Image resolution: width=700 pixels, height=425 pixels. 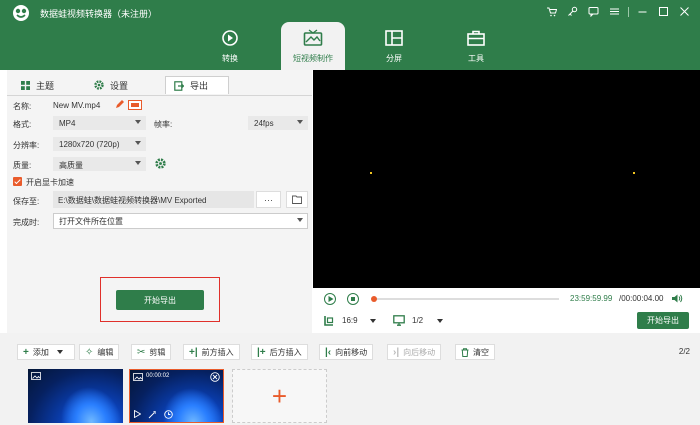 What do you see at coordinates (551, 11) in the screenshot?
I see `cart-icon` at bounding box center [551, 11].